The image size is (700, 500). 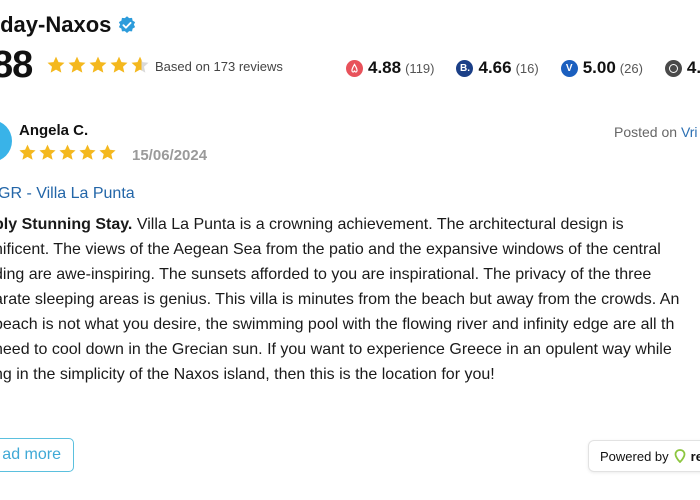 I want to click on overall-stars, so click(x=98, y=65).